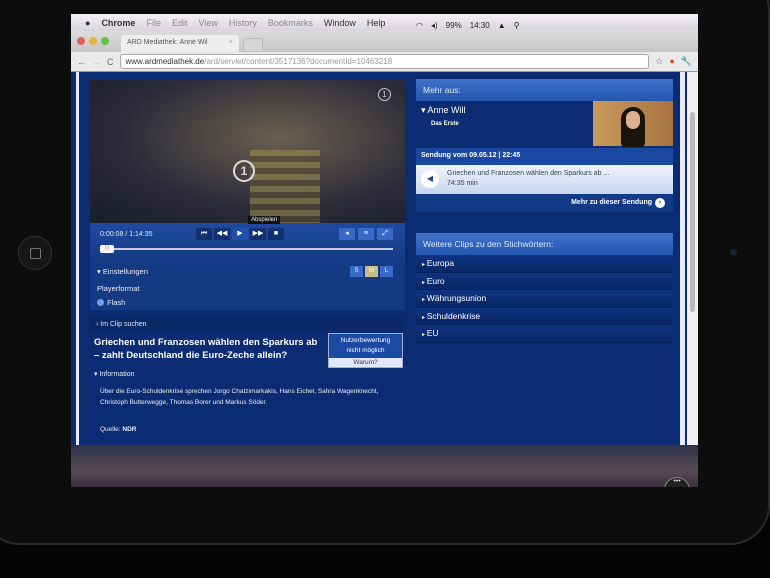 This screenshot has height=578, width=770. I want to click on menu-help: Help, so click(376, 23).